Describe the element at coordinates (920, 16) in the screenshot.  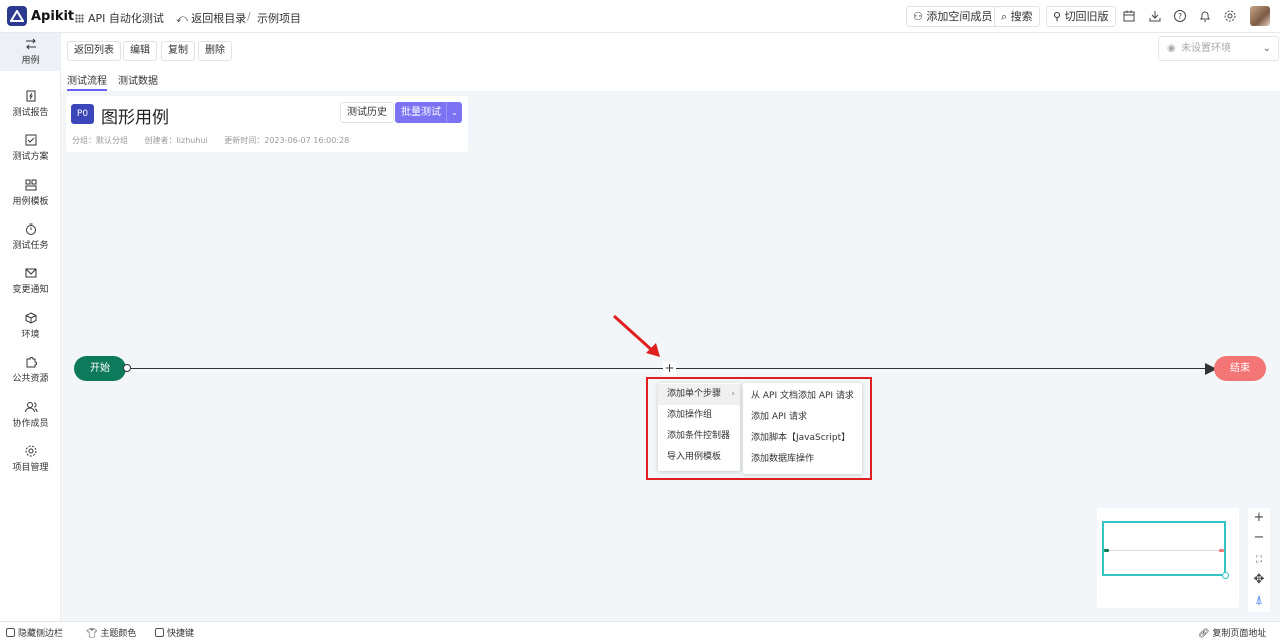
I see `user-add-icon: ⚇` at that location.